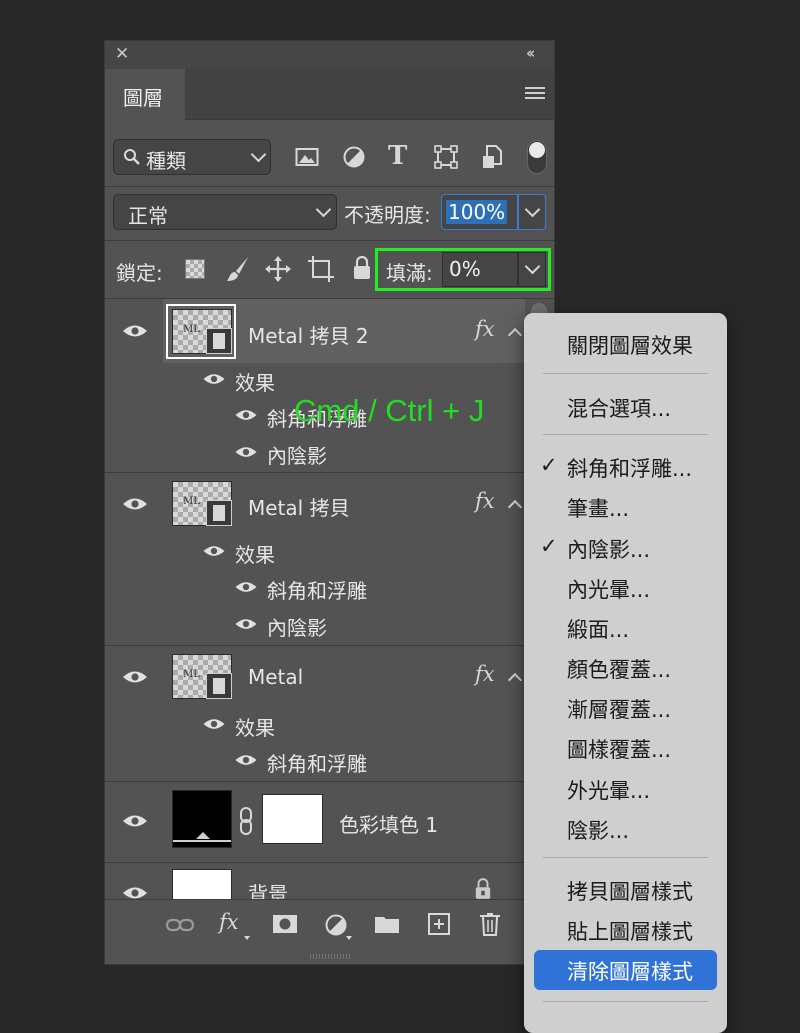 This screenshot has height=1033, width=800. What do you see at coordinates (531, 53) in the screenshot?
I see `collapse-icon: ‹‹` at bounding box center [531, 53].